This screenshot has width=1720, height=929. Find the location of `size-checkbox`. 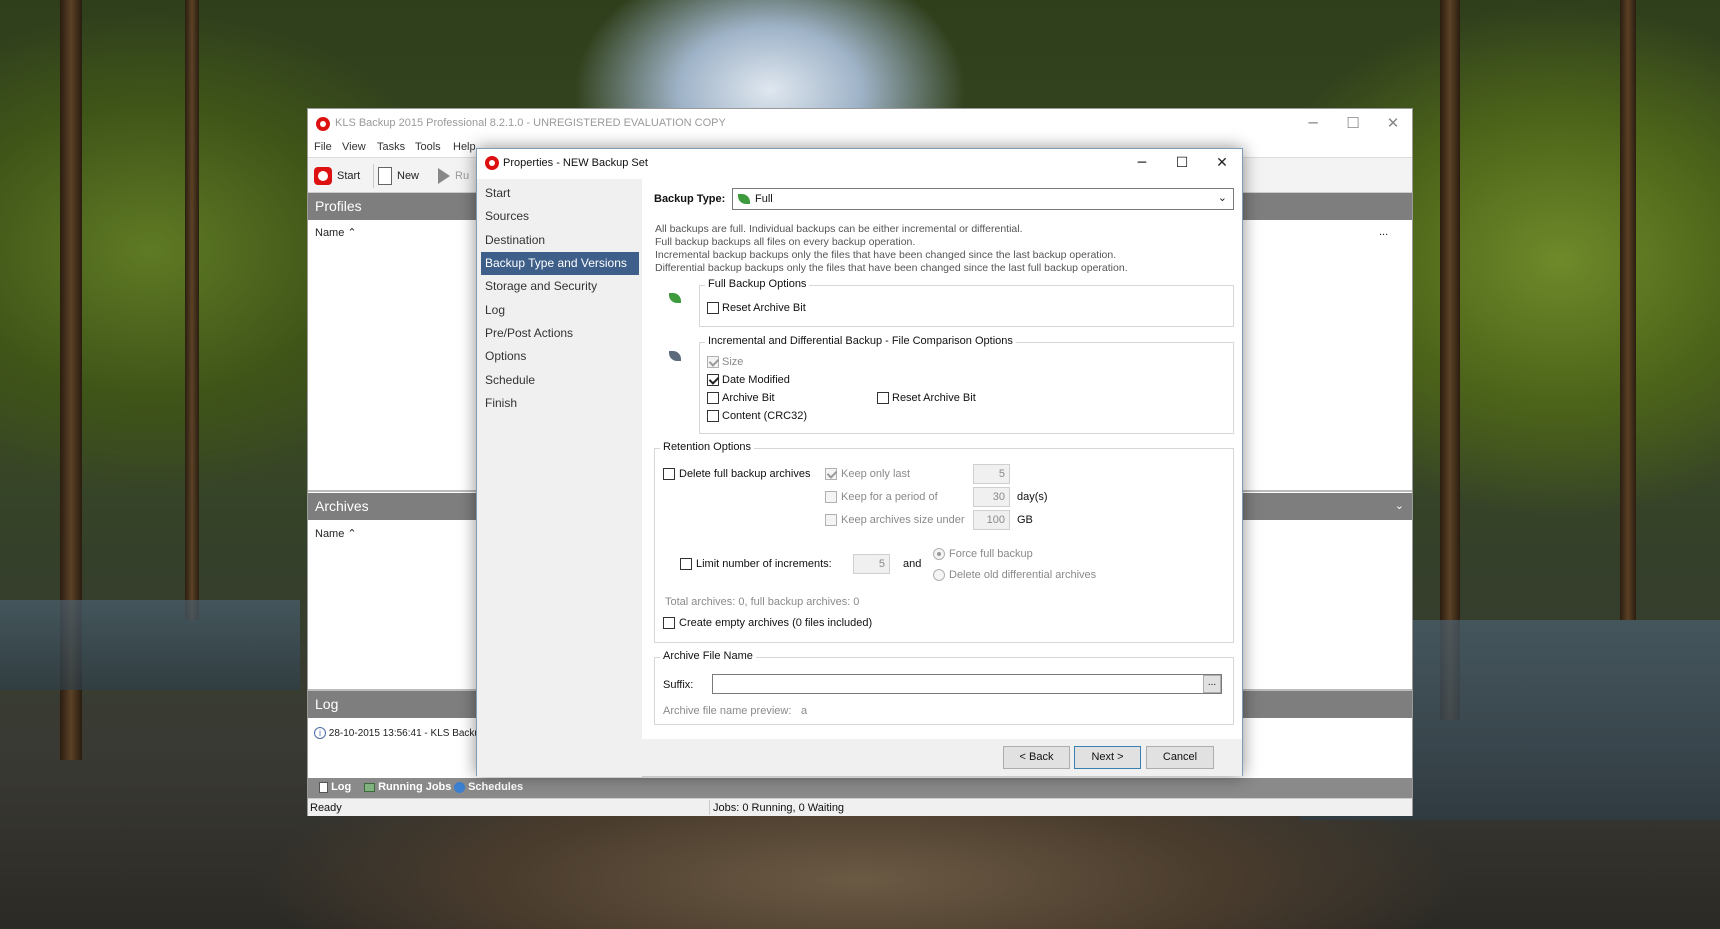

size-checkbox is located at coordinates (713, 362).